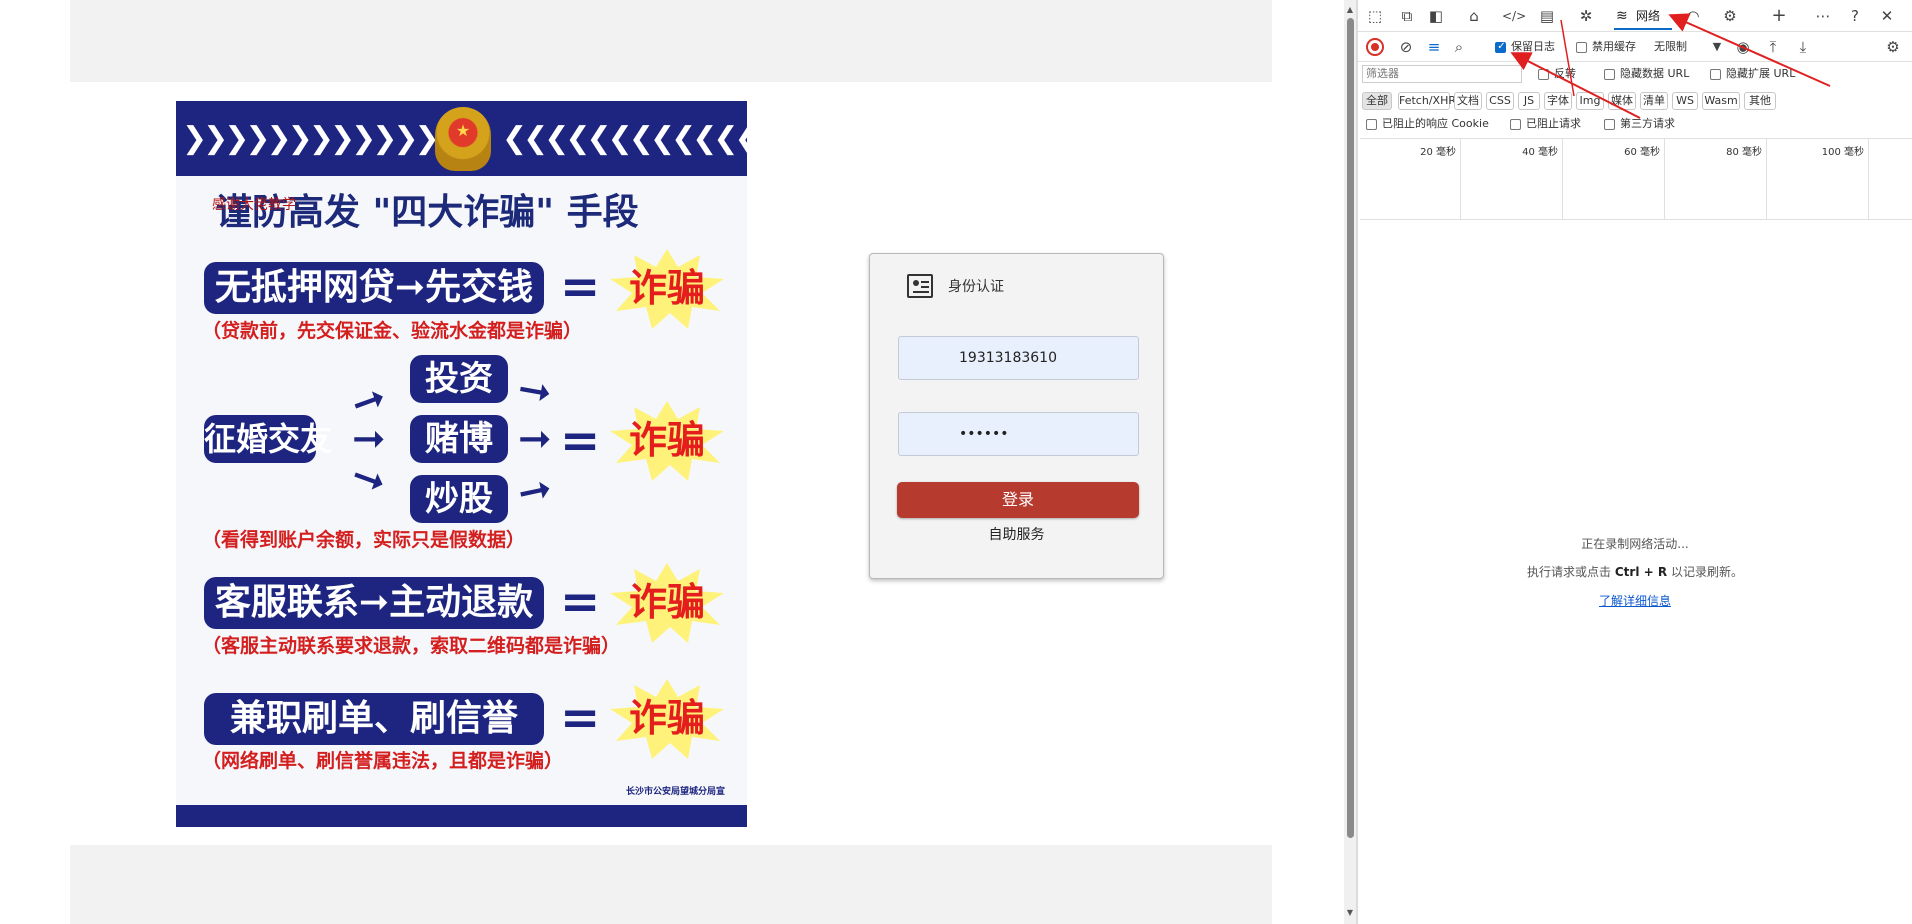  I want to click on page-footer-band, so click(671, 884).